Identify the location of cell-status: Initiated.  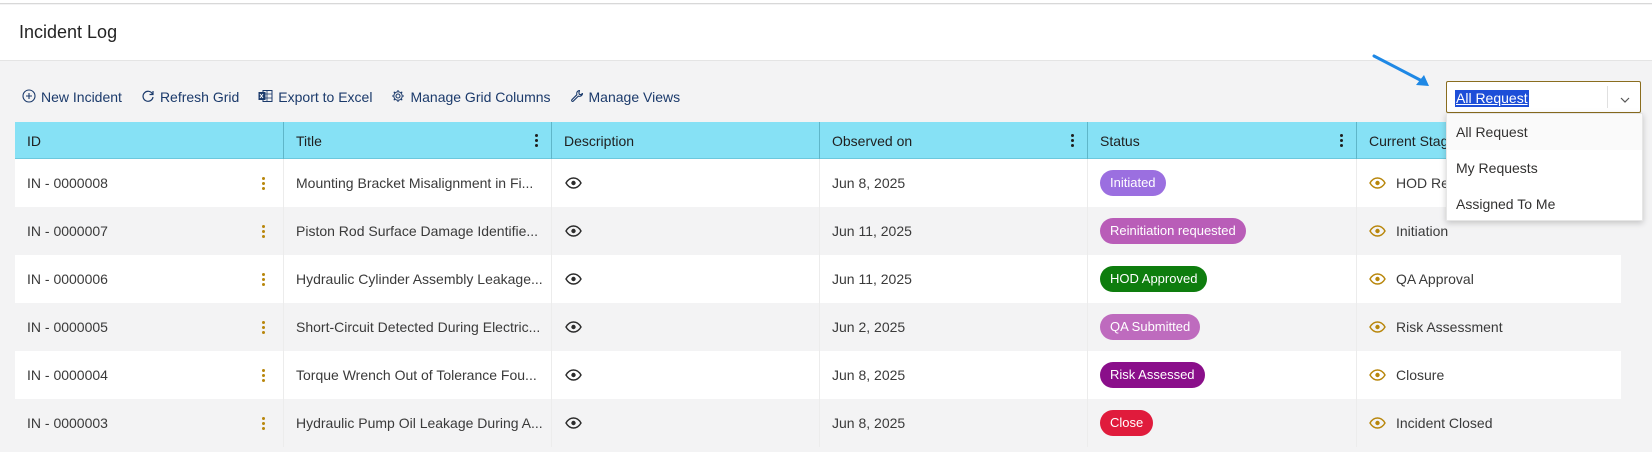
(1222, 183).